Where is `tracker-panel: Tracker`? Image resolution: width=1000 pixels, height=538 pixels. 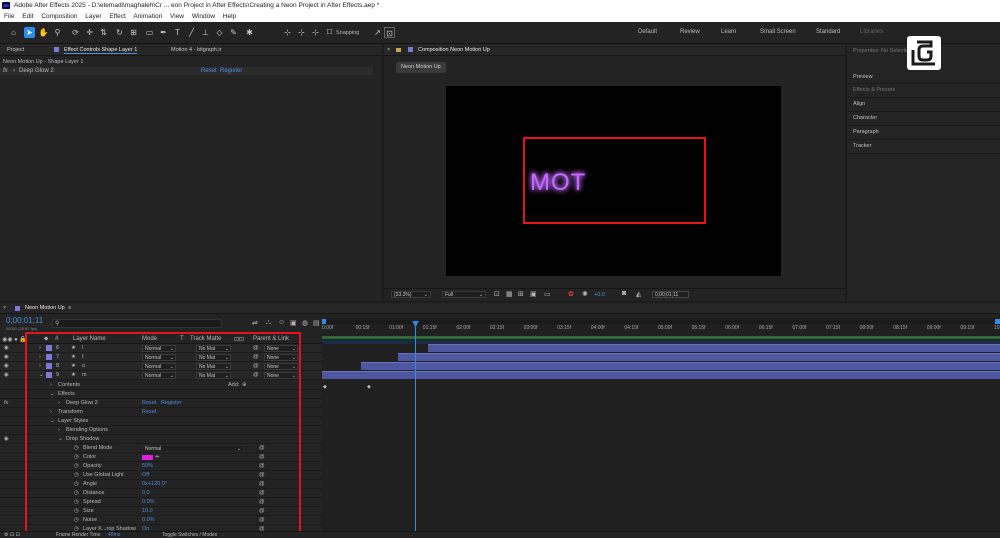
tracker-panel: Tracker is located at coordinates (862, 146).